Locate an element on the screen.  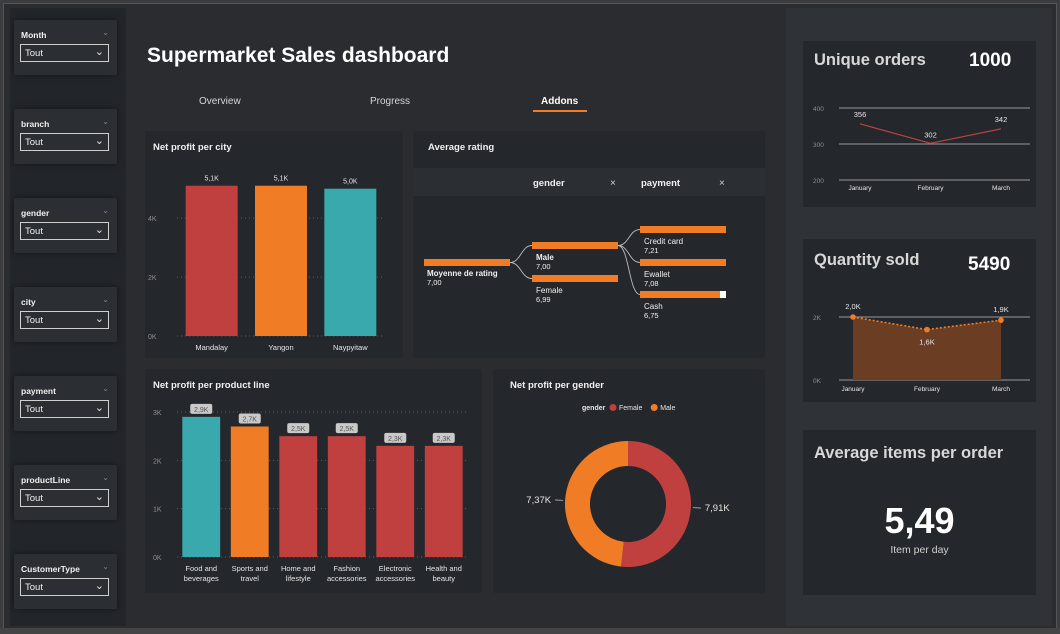
node-value: 7,08 is located at coordinates (651, 283).